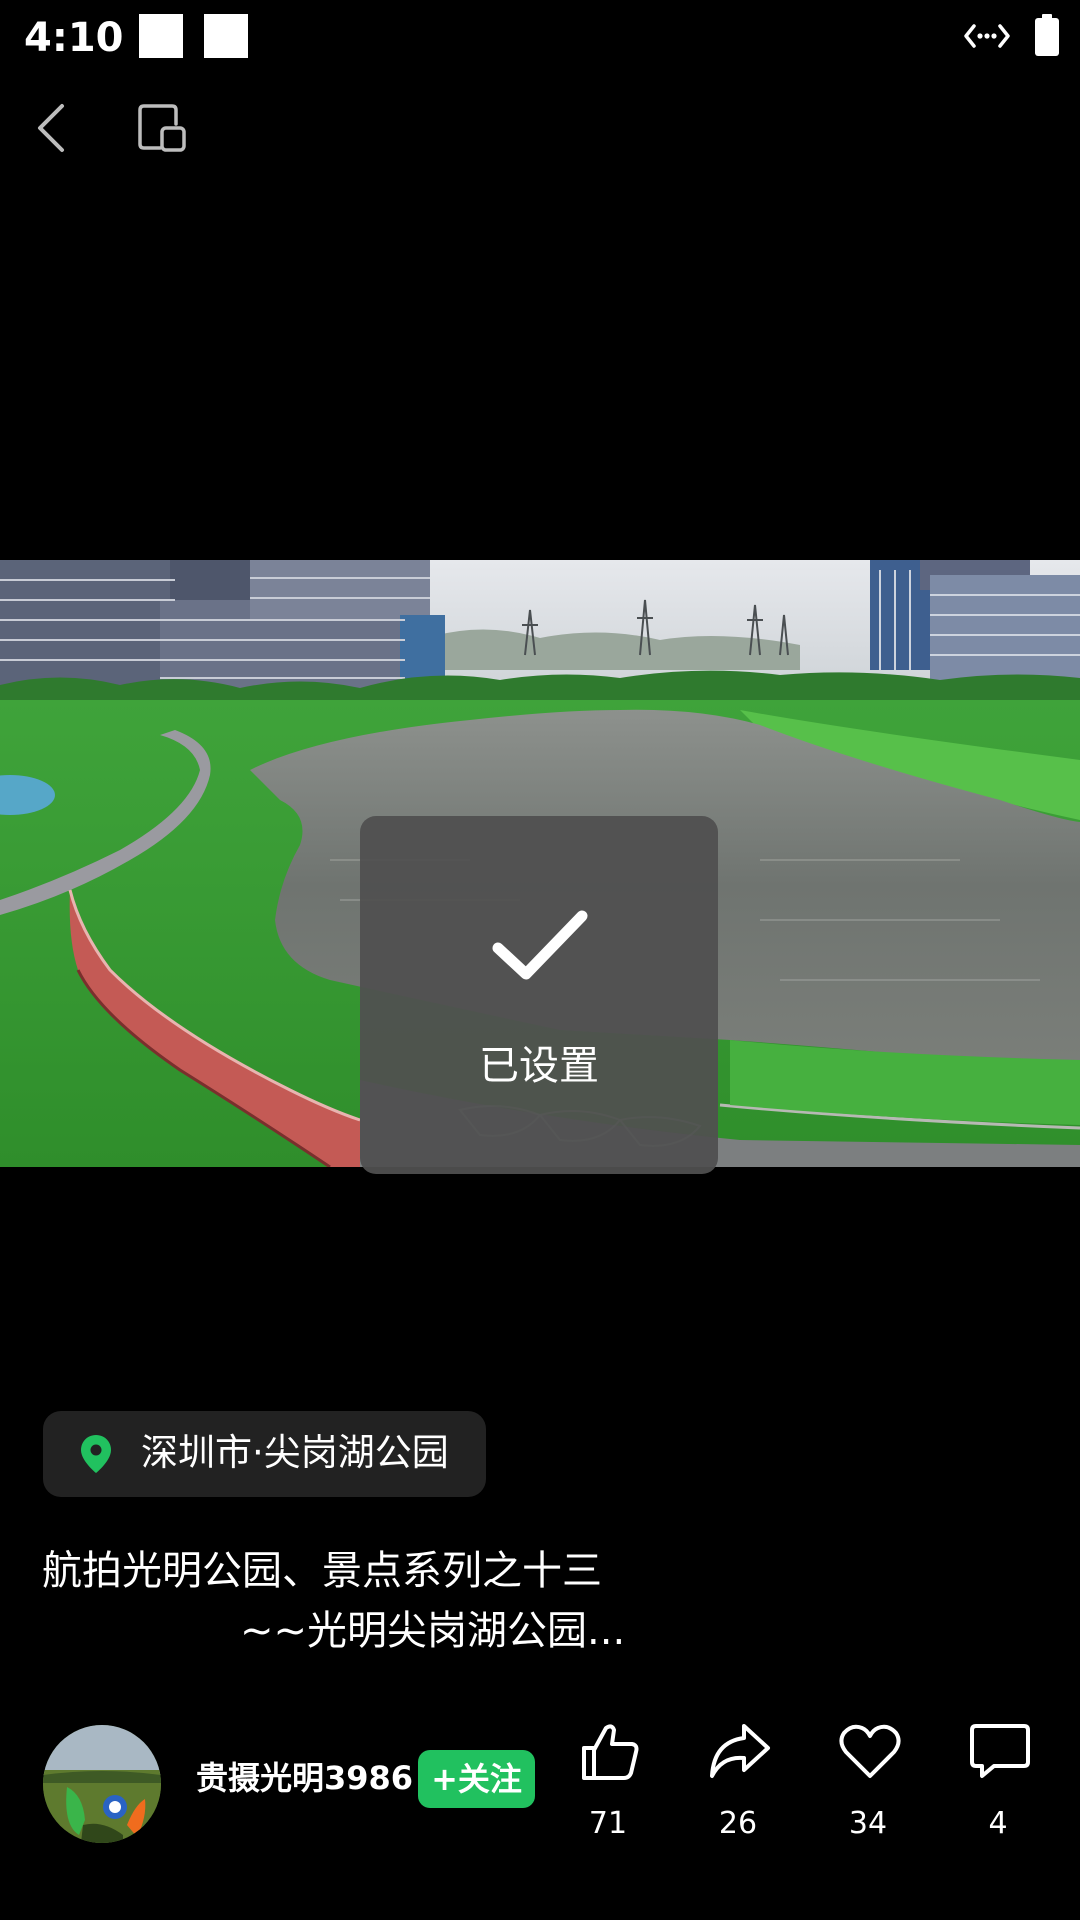 This screenshot has width=1080, height=1920. What do you see at coordinates (738, 1785) in the screenshot?
I see `share-button: 26` at bounding box center [738, 1785].